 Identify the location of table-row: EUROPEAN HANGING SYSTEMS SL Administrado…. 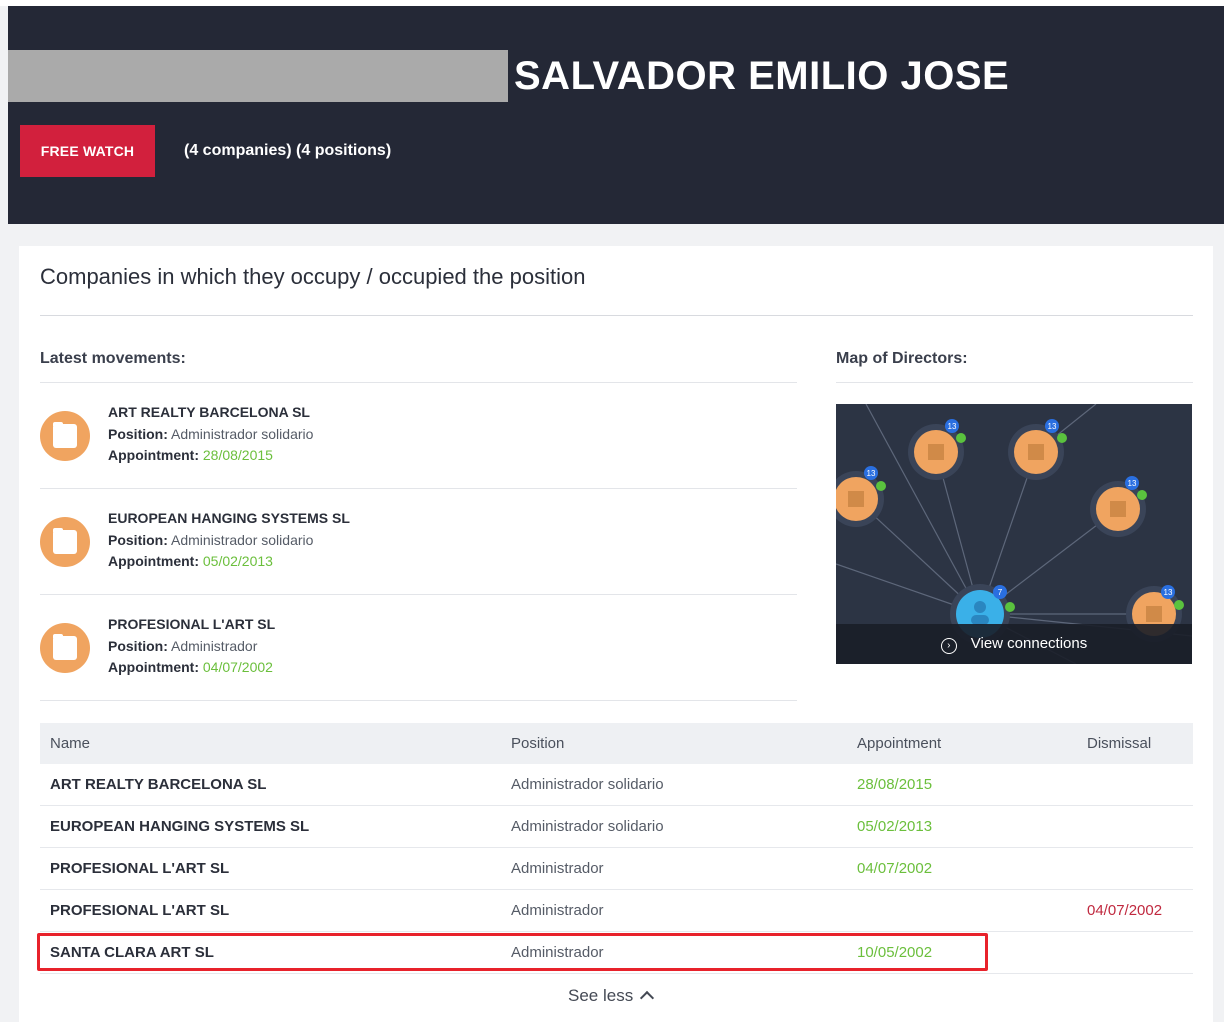
(616, 827).